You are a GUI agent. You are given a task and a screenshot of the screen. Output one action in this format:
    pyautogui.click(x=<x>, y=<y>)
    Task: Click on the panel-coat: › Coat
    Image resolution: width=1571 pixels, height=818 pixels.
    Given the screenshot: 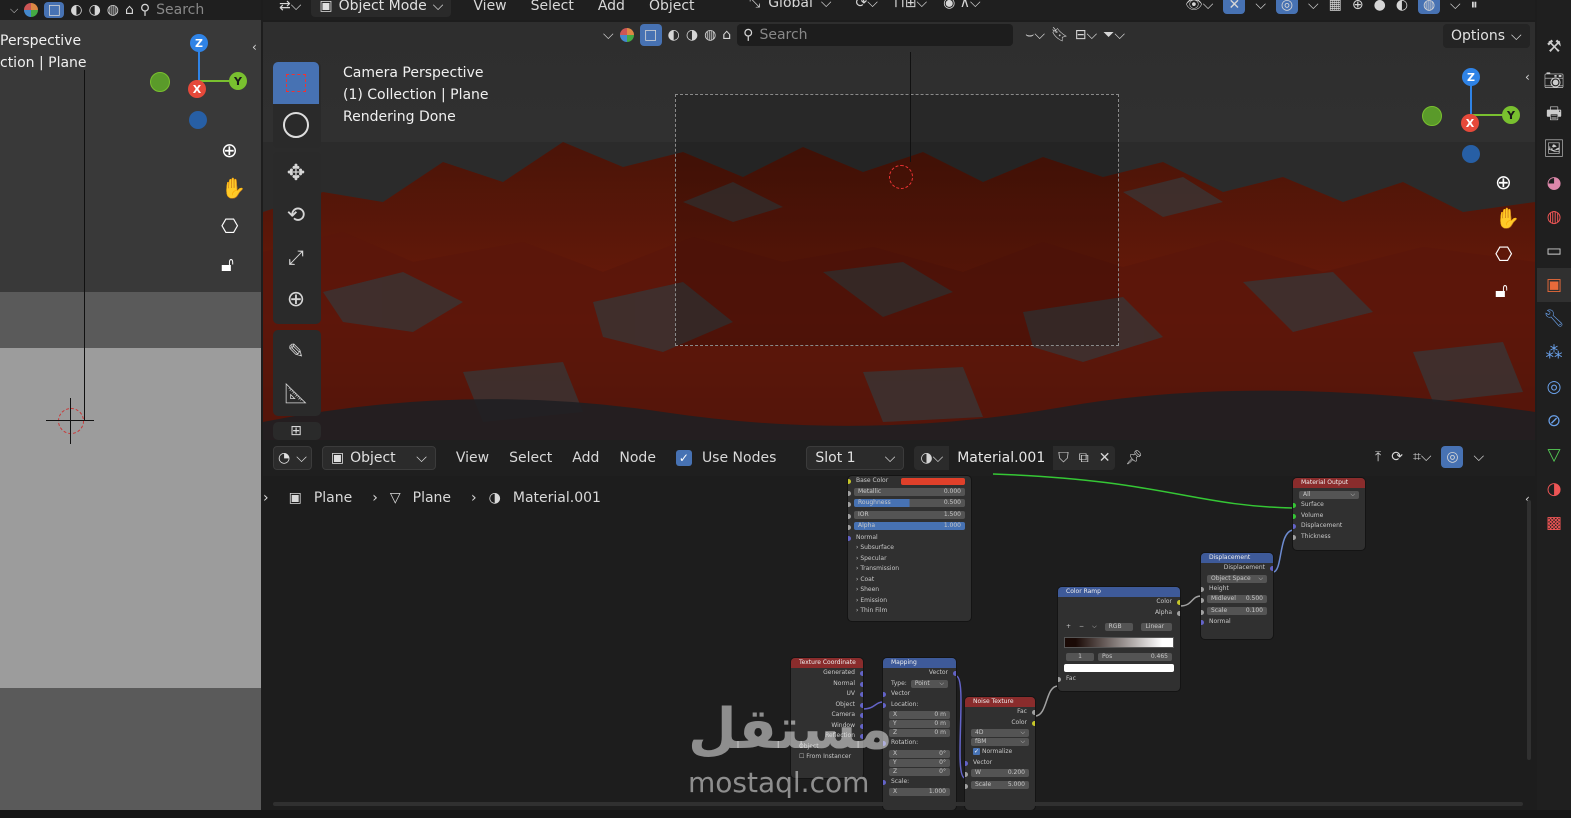 What is the action you would take?
    pyautogui.click(x=909, y=580)
    